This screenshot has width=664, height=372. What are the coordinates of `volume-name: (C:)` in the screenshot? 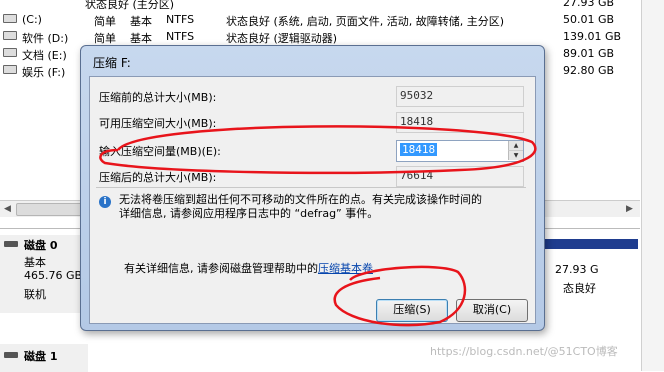 It's located at (32, 19).